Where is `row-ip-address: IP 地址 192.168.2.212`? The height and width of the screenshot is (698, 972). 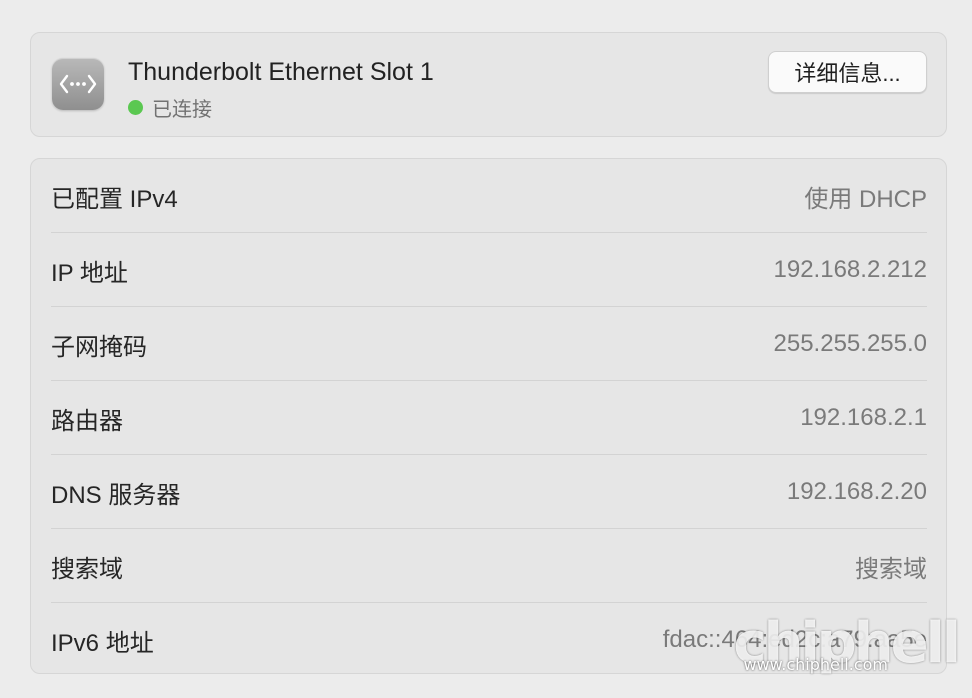
row-ip-address: IP 地址 192.168.2.212 is located at coordinates (489, 270).